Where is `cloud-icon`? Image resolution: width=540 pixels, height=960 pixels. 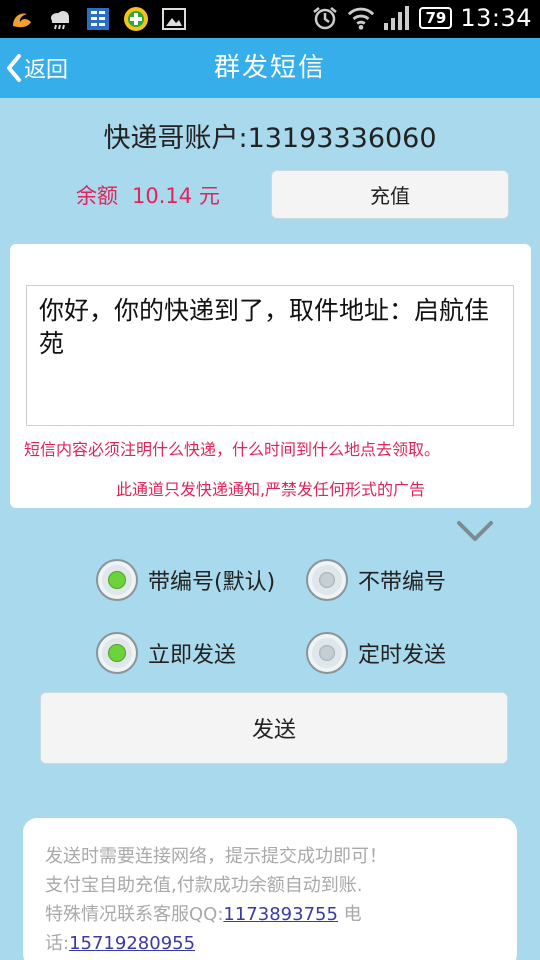 cloud-icon is located at coordinates (60, 19).